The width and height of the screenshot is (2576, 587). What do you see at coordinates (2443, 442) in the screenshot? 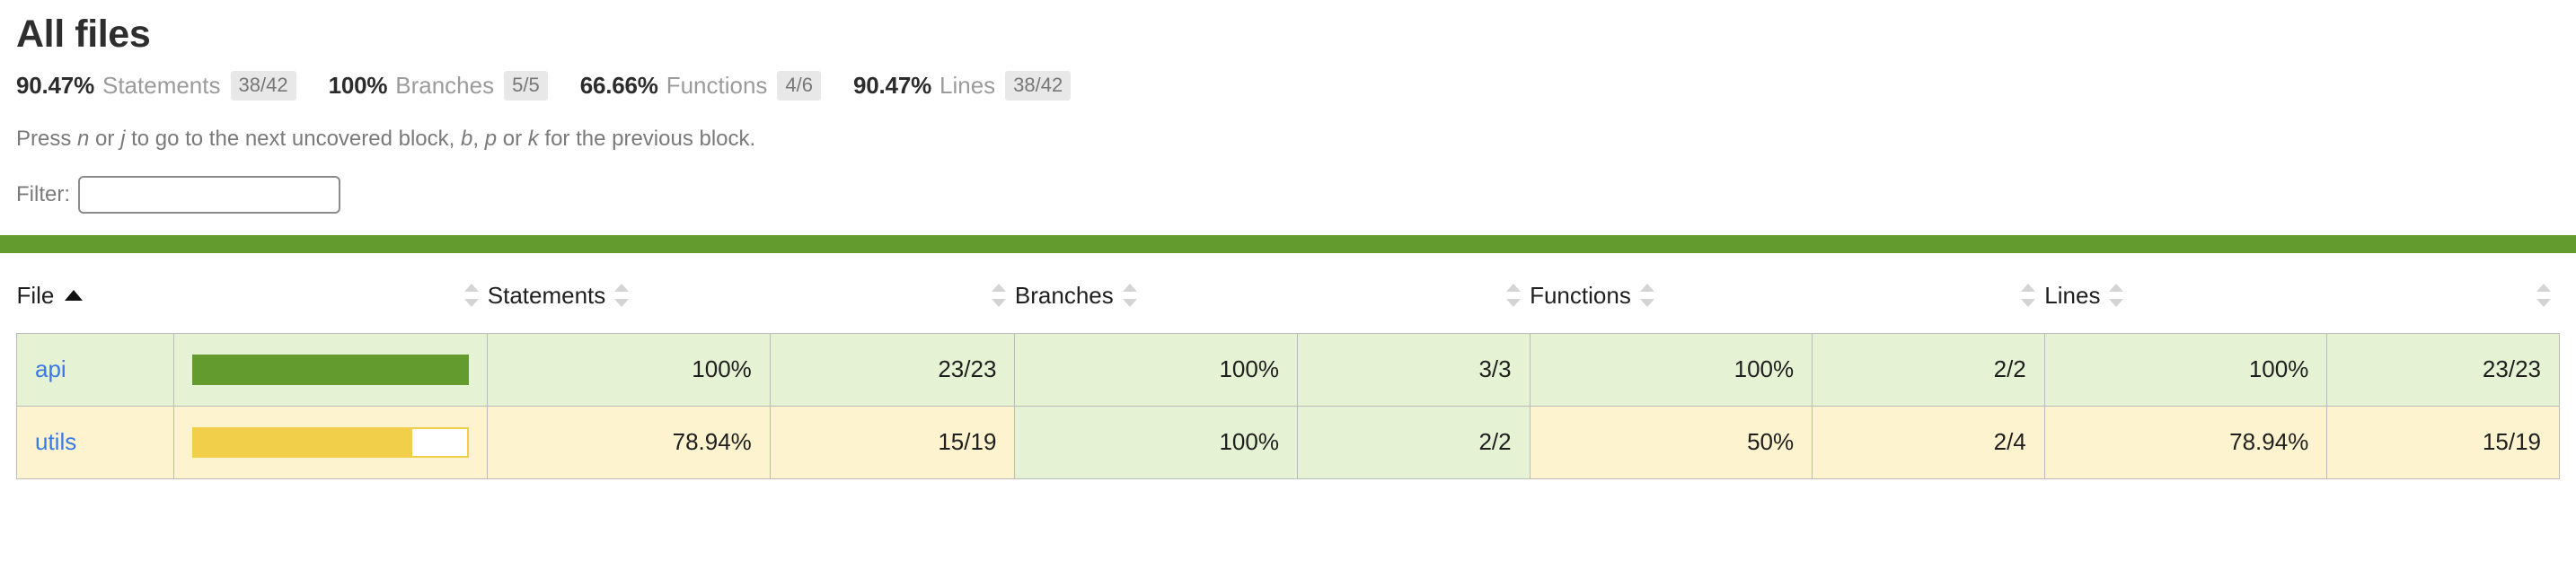
I see `row-lines-abs: 15/19` at bounding box center [2443, 442].